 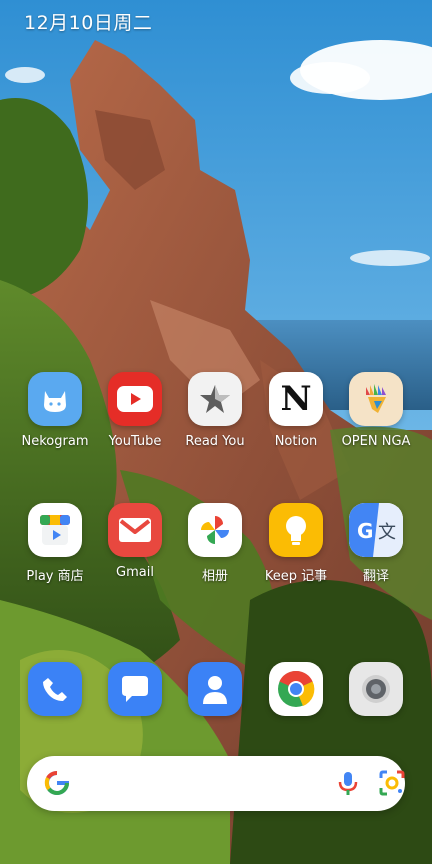 I want to click on app-label: Keep 记事, so click(x=296, y=576).